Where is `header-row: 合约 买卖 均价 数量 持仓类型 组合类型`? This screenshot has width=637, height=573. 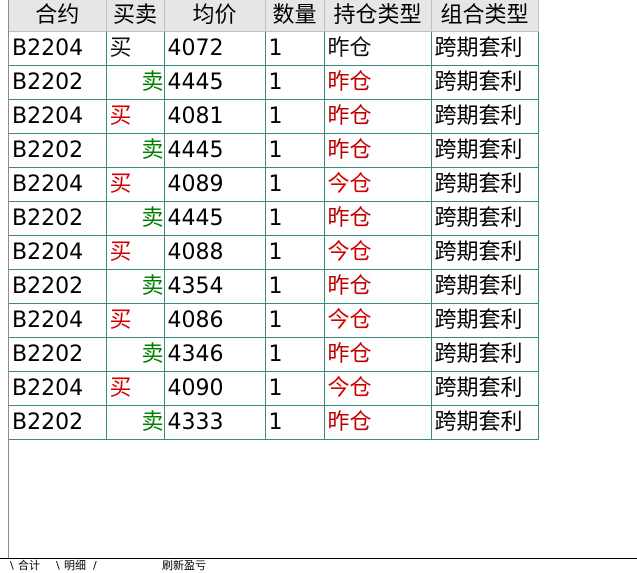
header-row: 合约 买卖 均价 数量 持仓类型 组合类型 is located at coordinates (274, 16).